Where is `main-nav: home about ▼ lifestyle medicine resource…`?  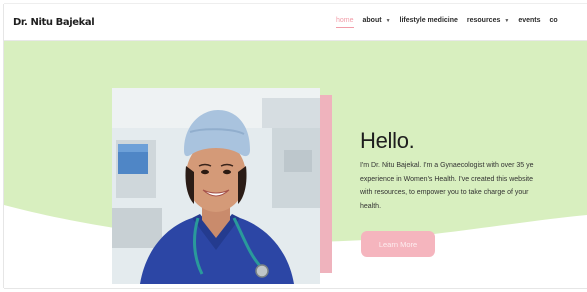
main-nav: home about ▼ lifestyle medicine resource… is located at coordinates (451, 22).